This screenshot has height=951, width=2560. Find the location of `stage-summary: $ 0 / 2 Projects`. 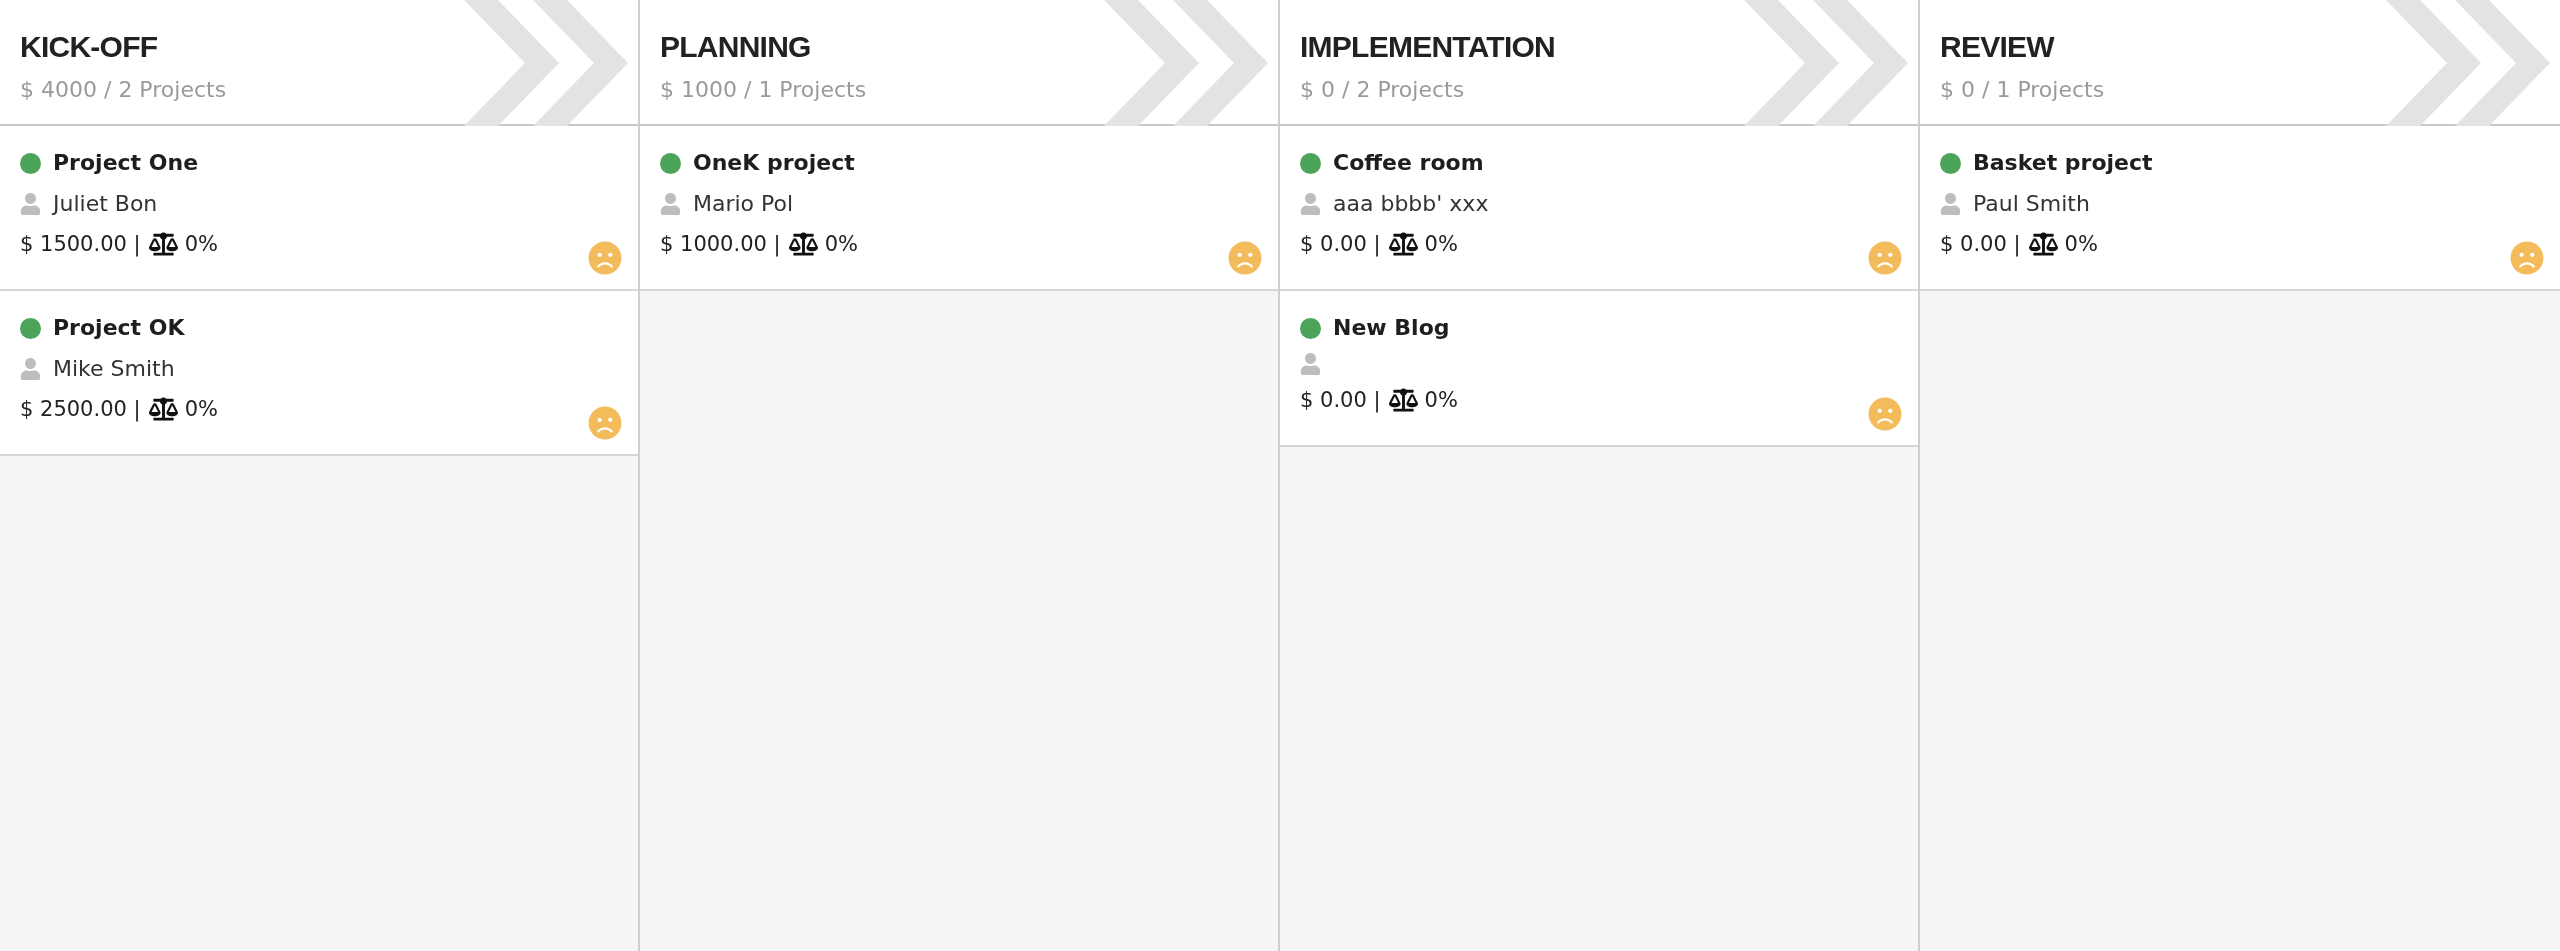

stage-summary: $ 0 / 2 Projects is located at coordinates (1382, 90).